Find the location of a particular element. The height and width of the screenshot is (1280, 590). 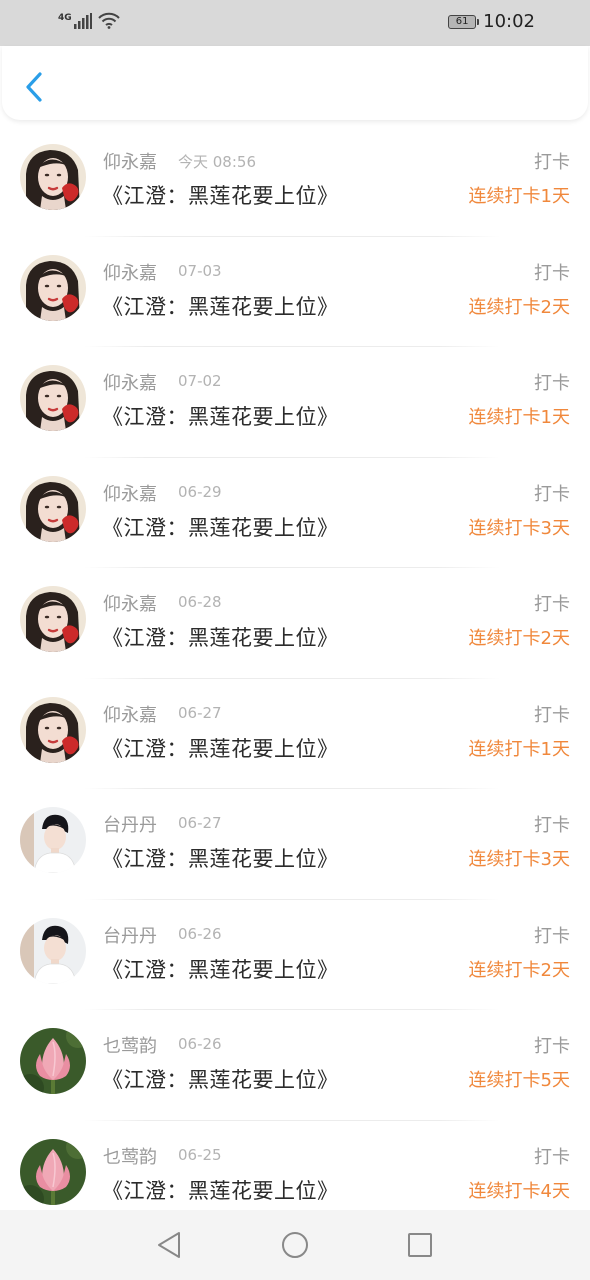

checkin-date: 今天 08:56 is located at coordinates (217, 162).